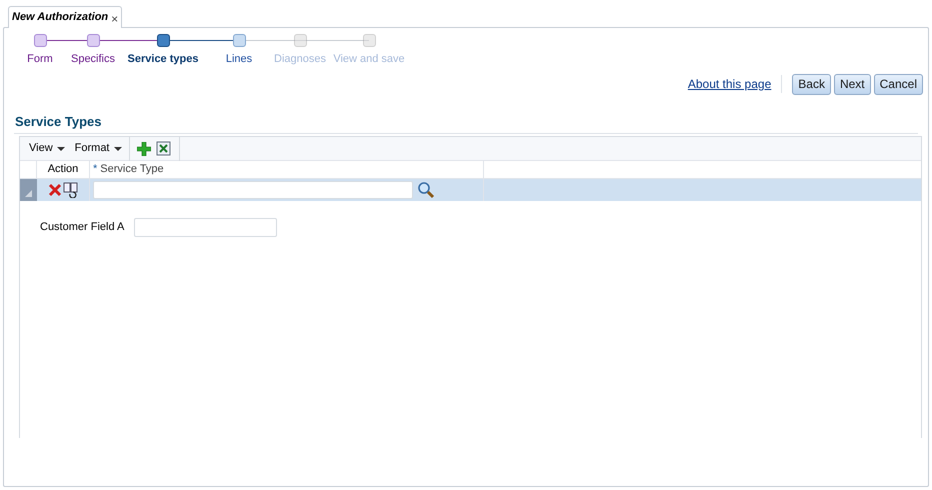 The height and width of the screenshot is (490, 932). I want to click on close-icon: ×, so click(114, 19).